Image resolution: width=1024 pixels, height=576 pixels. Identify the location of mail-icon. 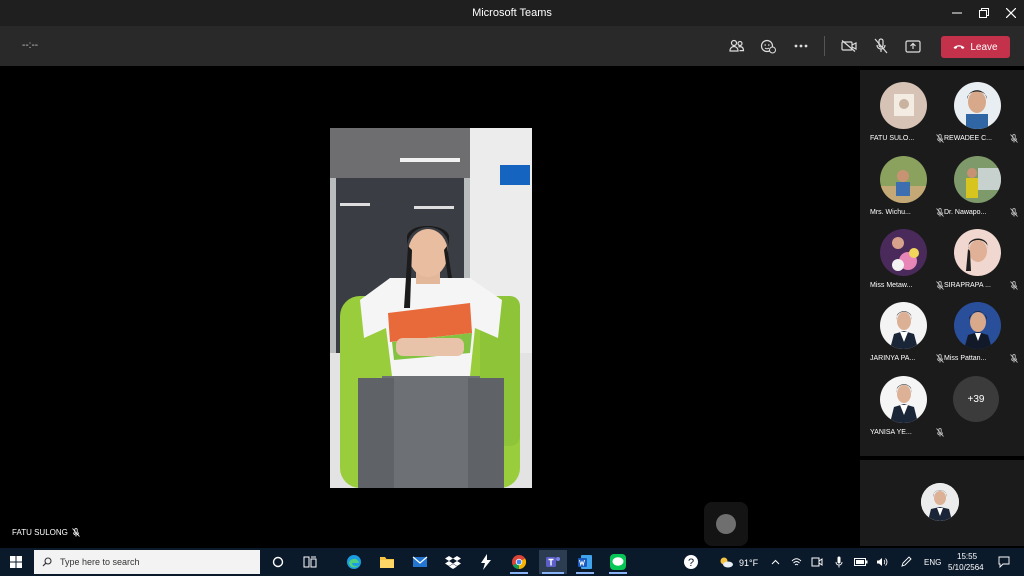
(420, 561).